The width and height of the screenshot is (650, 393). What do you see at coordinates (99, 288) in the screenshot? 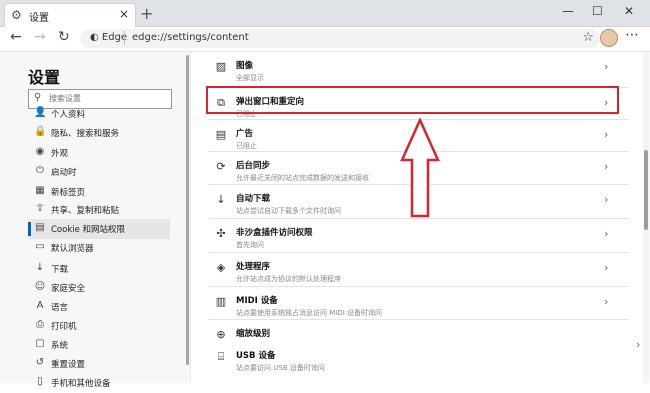
I see `sidebar-item: ☺ 家庭安全` at bounding box center [99, 288].